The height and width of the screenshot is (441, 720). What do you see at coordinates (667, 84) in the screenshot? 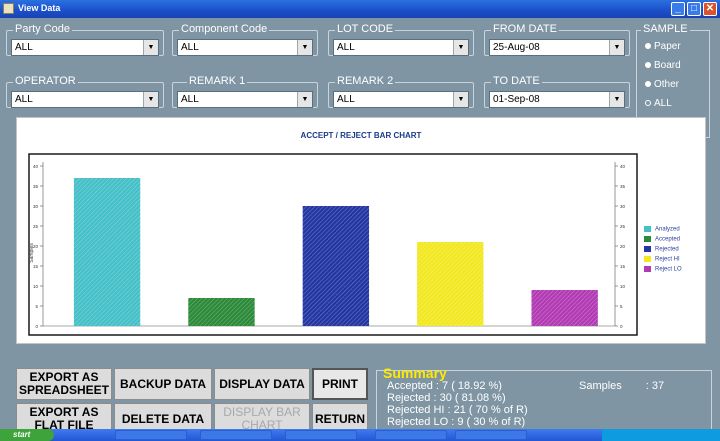
I see `radio-label: Other` at bounding box center [667, 84].